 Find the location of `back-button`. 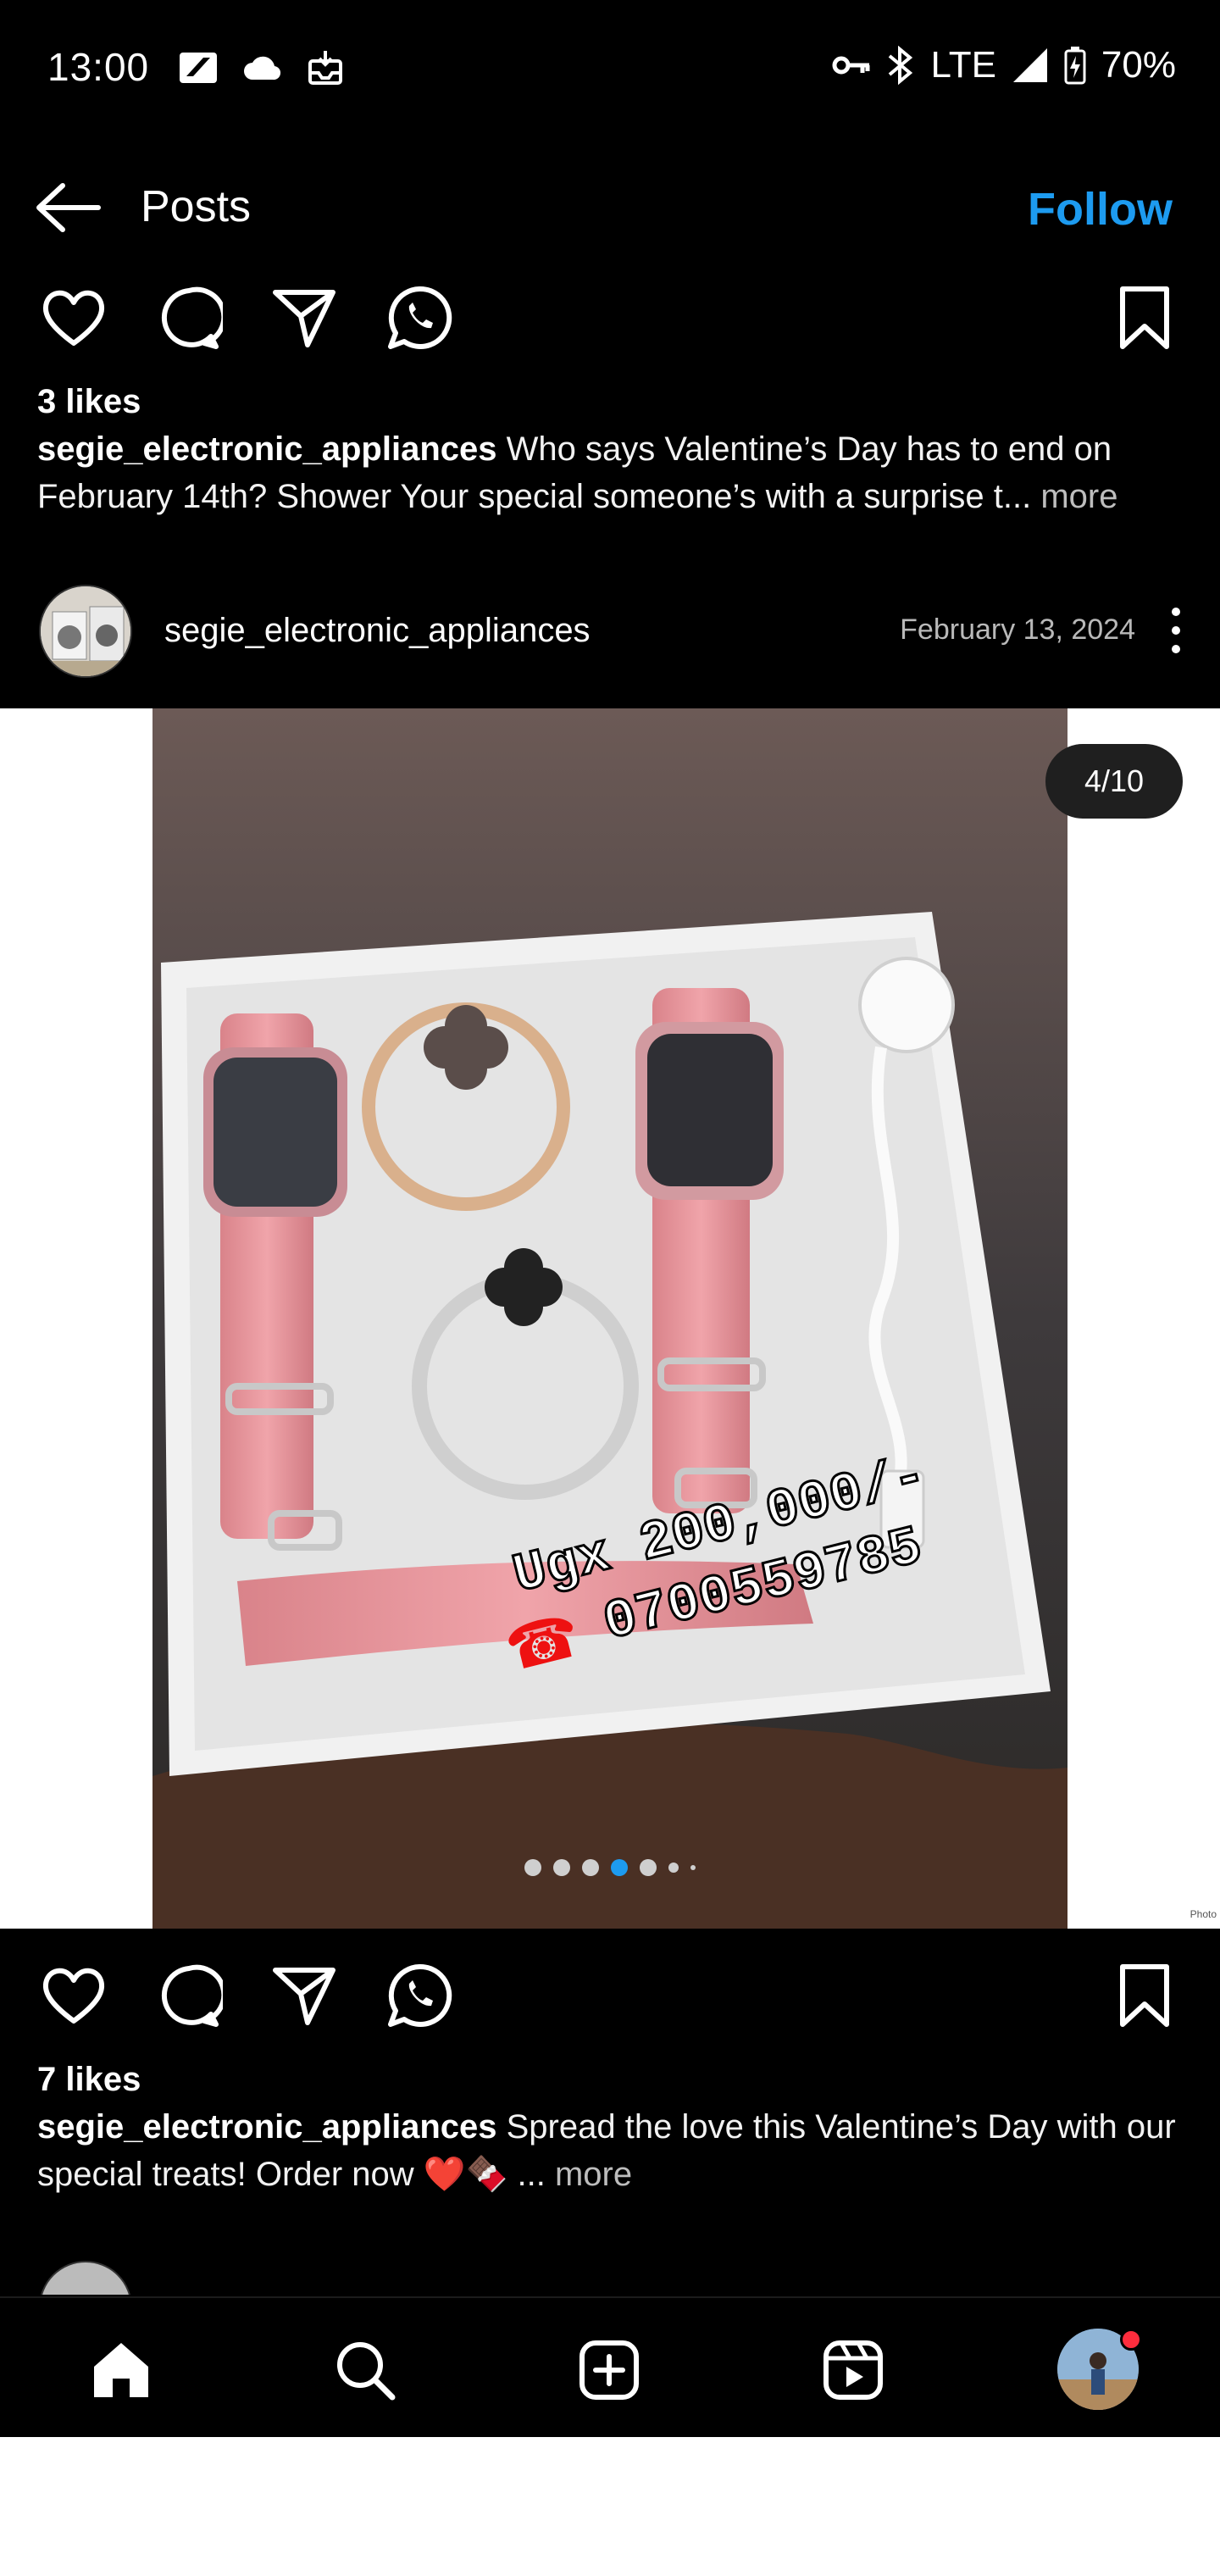

back-button is located at coordinates (68, 207).